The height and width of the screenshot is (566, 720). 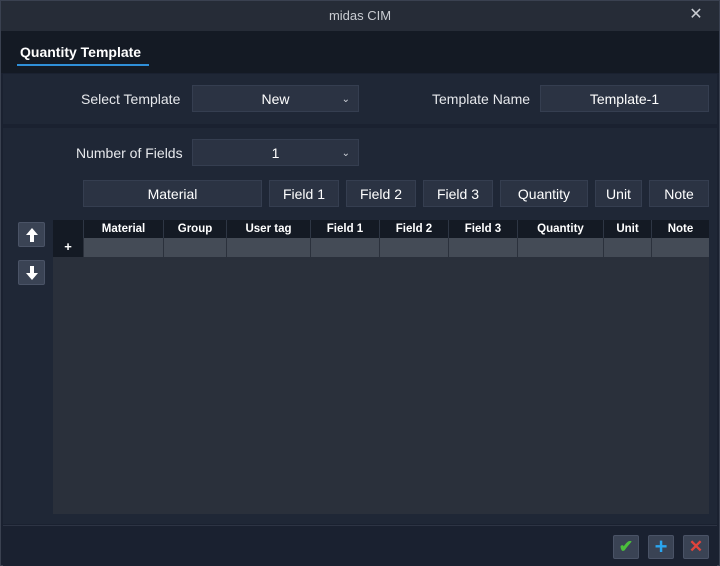 I want to click on cancel-button: ✕, so click(x=696, y=547).